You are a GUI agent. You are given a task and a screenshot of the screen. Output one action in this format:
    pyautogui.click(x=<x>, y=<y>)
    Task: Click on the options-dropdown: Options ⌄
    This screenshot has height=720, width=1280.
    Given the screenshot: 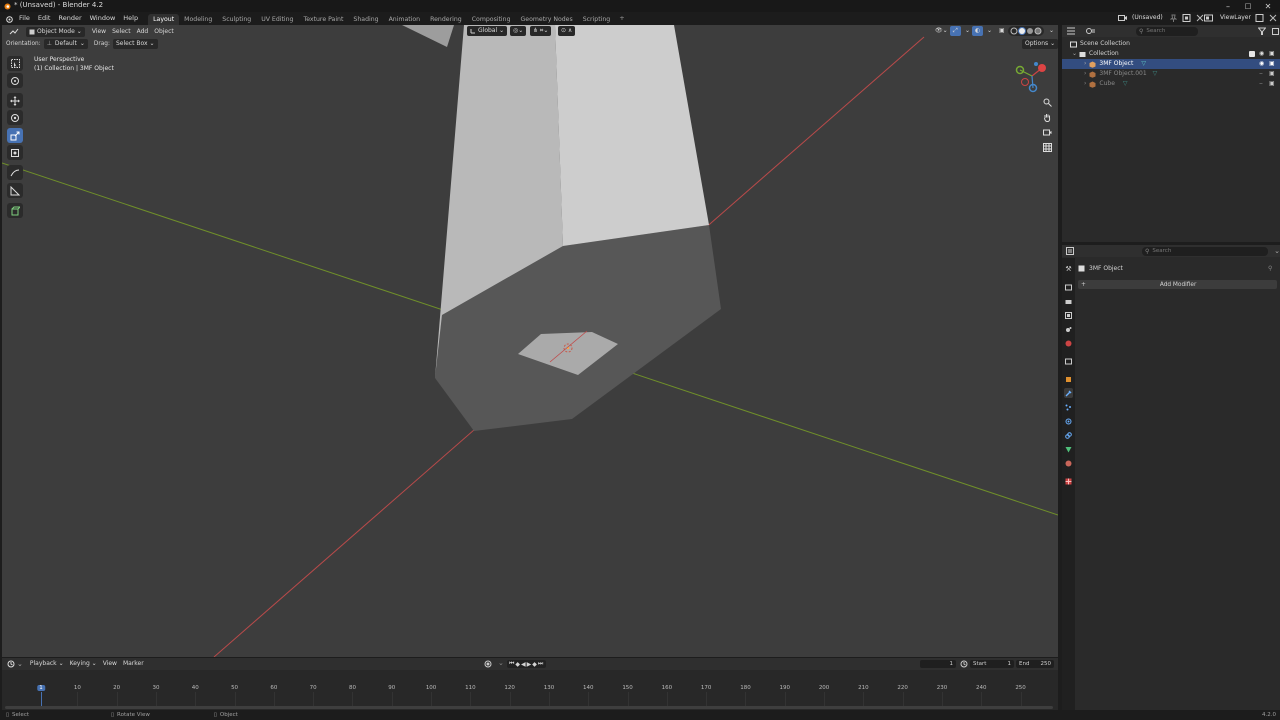 What is the action you would take?
    pyautogui.click(x=1040, y=44)
    